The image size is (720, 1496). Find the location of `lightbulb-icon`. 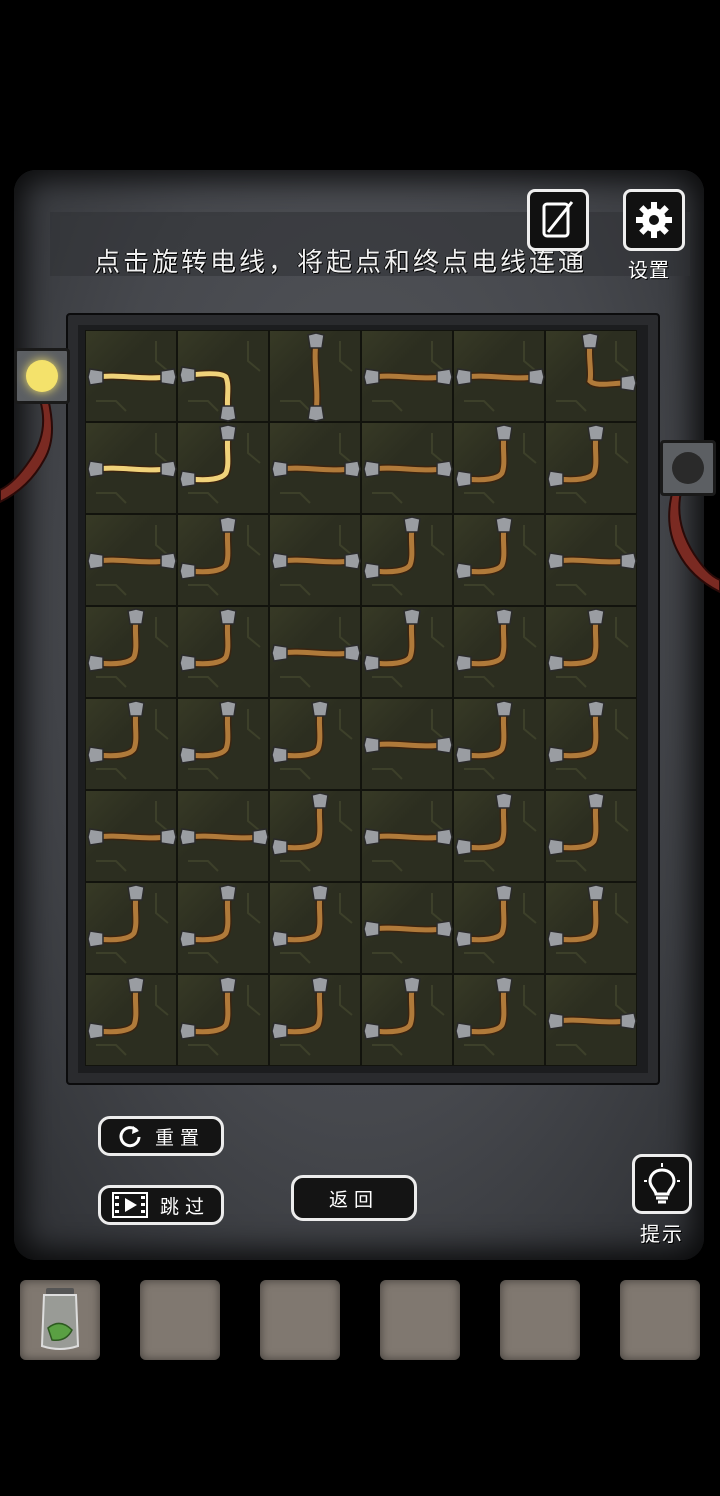

lightbulb-icon is located at coordinates (662, 1183).